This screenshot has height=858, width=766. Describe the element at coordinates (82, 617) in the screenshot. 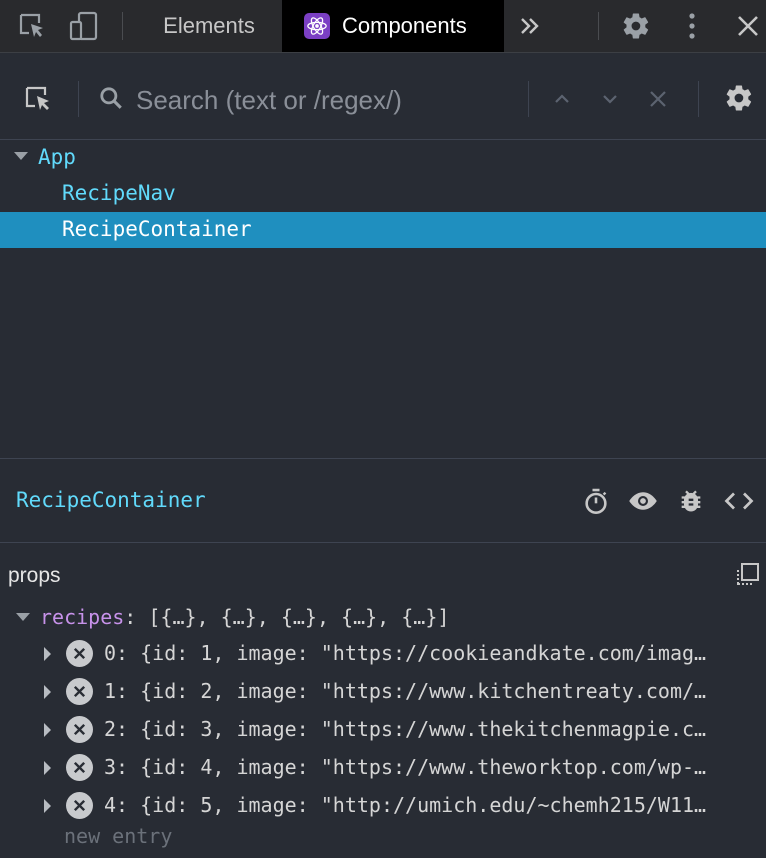

I see `prop-key: recipes` at that location.